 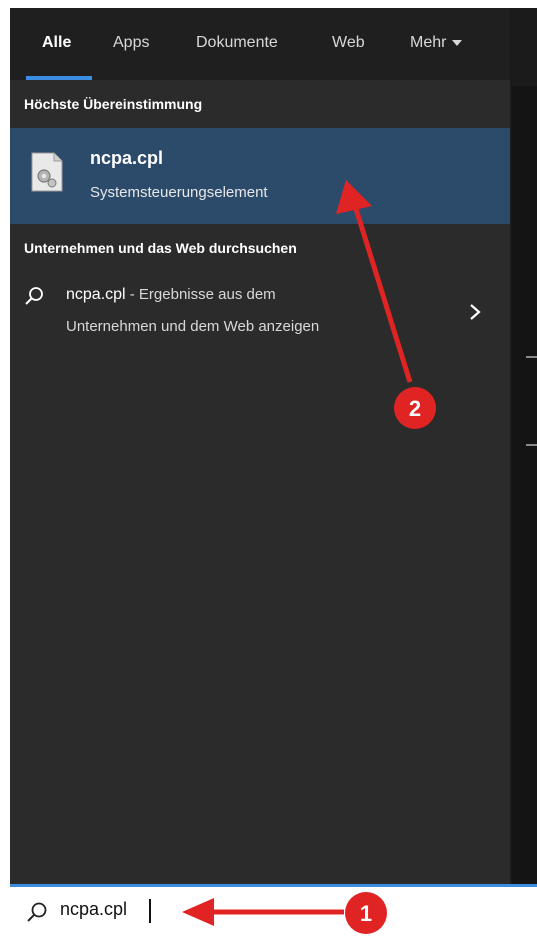 What do you see at coordinates (47, 172) in the screenshot?
I see `control-panel-file-icon` at bounding box center [47, 172].